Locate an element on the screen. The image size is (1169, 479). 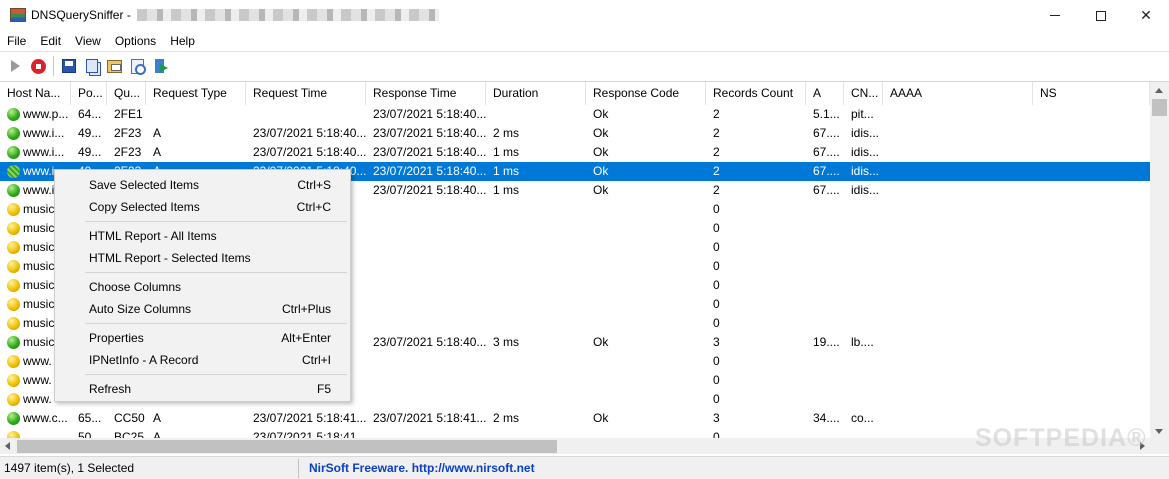
save-button is located at coordinates (68, 66).